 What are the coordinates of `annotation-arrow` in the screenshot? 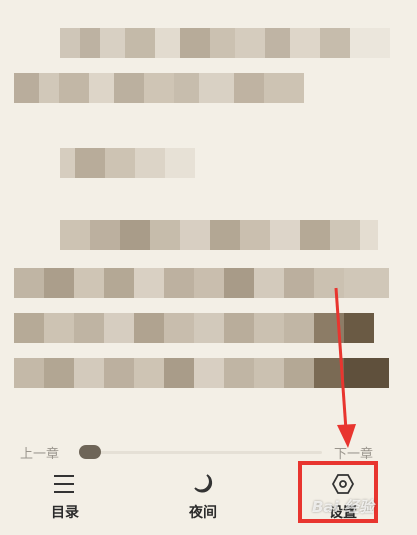 It's located at (345, 367).